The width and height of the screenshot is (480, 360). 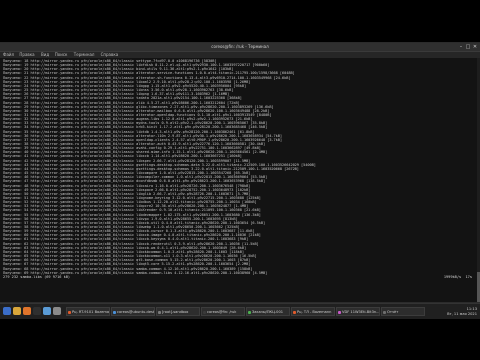 I want to click on taskbar-app: Заказы/ПКЦ-001, so click(x=268, y=311).